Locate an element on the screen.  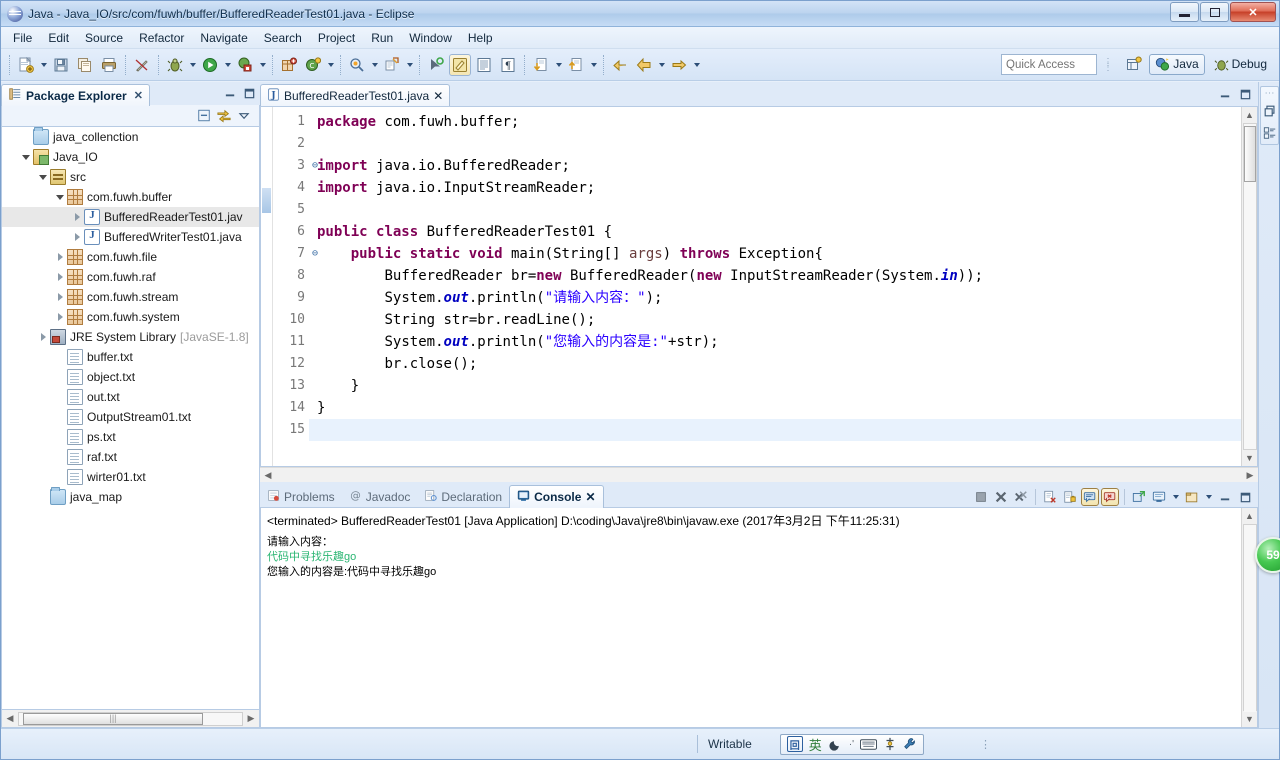
tree-item-com-fuwh-buffer: com.fuwh.buffer is located at coordinates (130, 197).